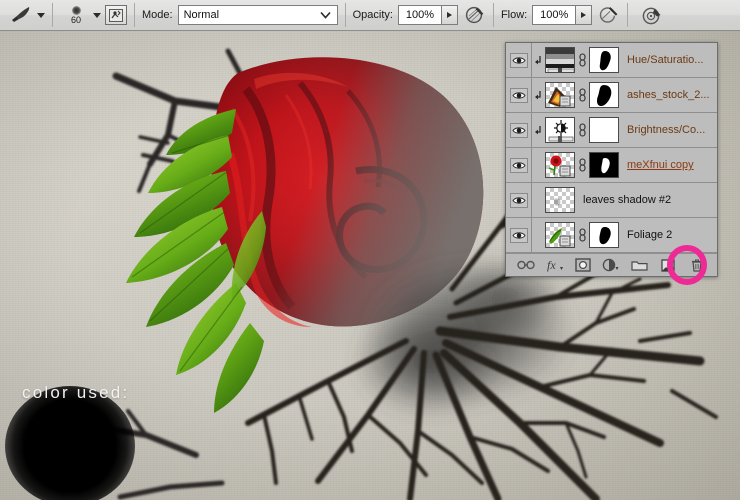  I want to click on add-layer-mask-button, so click(583, 265).